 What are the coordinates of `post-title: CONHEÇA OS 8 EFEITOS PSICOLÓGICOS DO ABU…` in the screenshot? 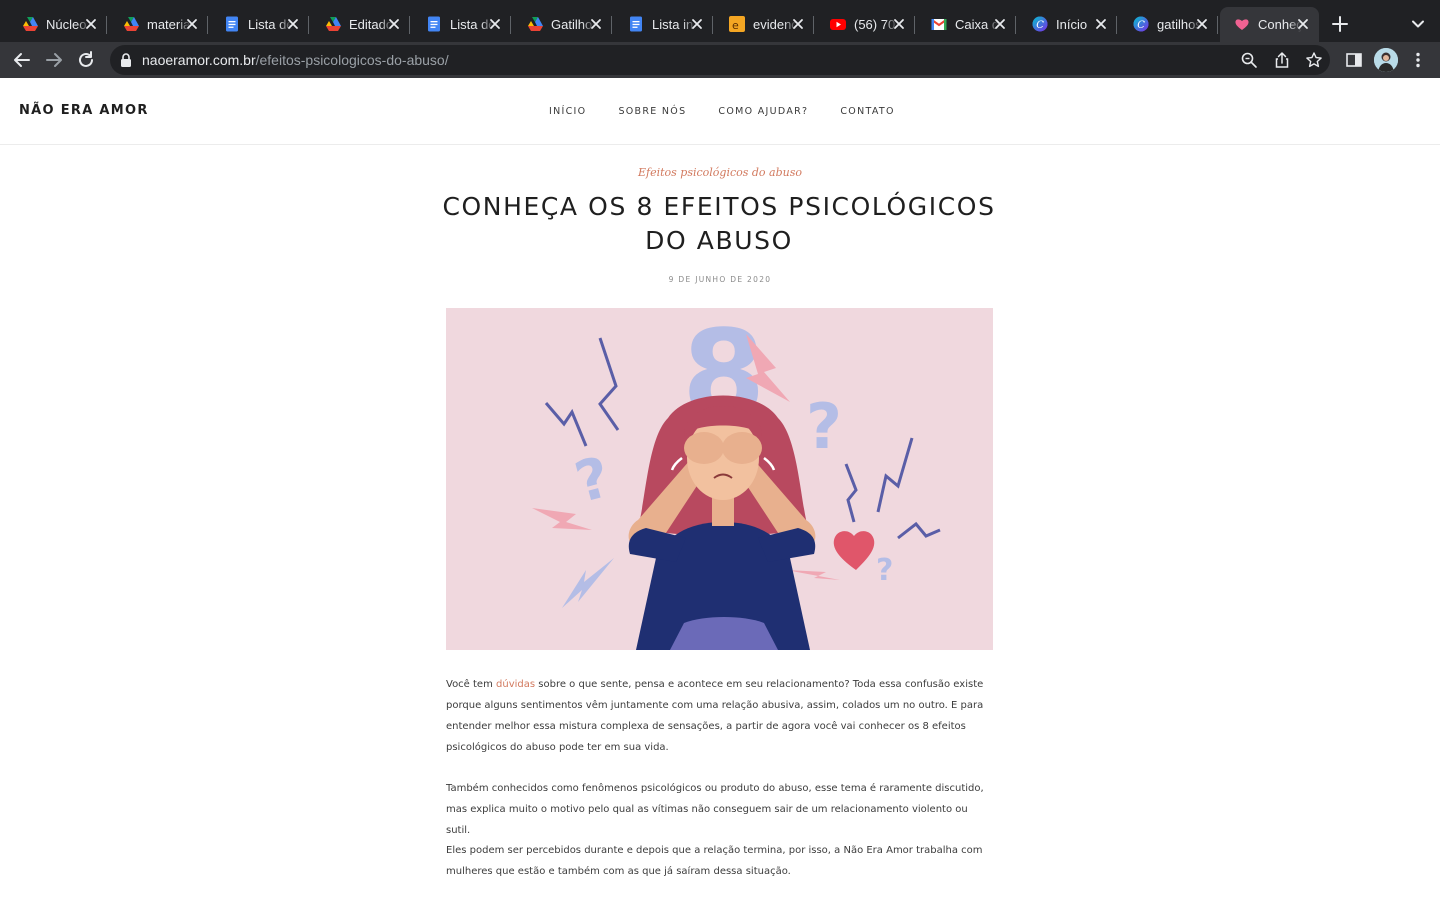 It's located at (719, 223).